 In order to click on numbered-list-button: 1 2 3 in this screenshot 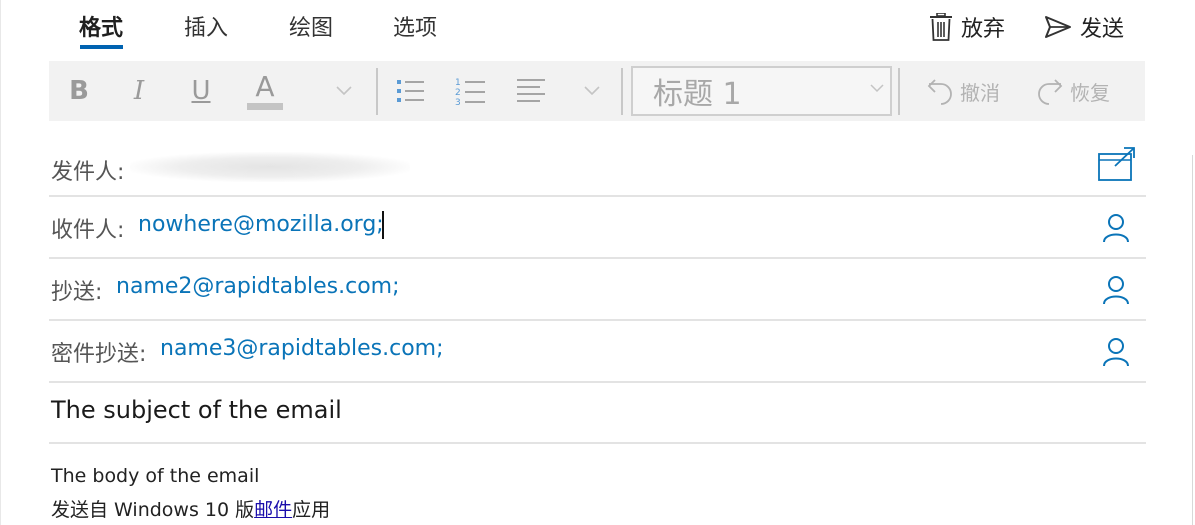, I will do `click(470, 91)`.